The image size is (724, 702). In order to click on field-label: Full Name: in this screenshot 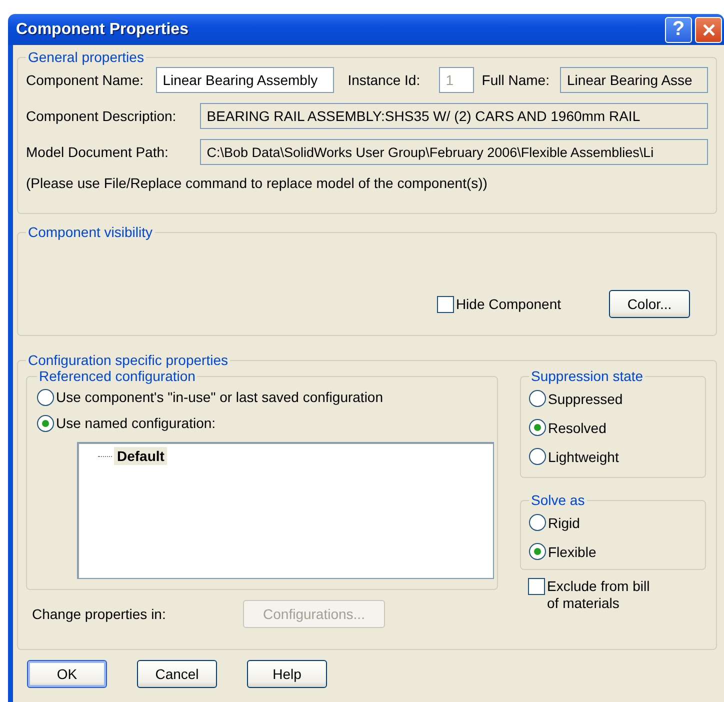, I will do `click(516, 80)`.